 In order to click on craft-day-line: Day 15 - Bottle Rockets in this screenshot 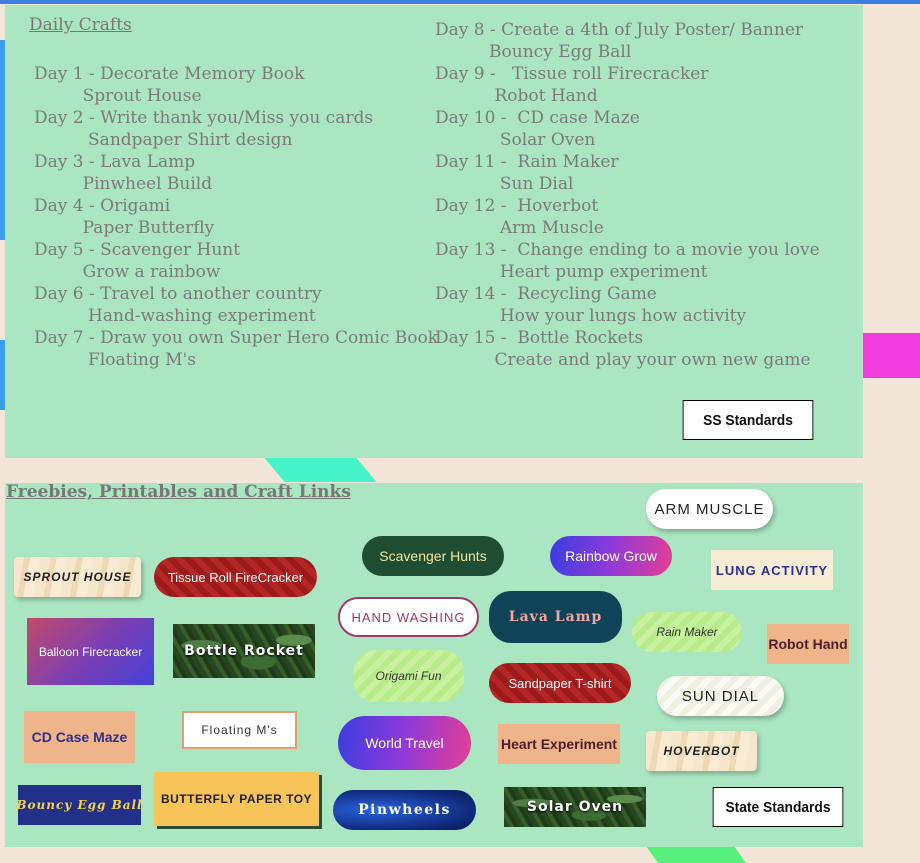, I will do `click(539, 338)`.